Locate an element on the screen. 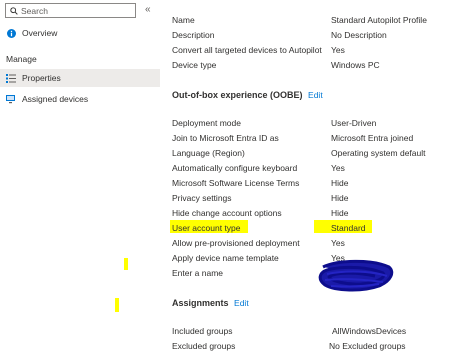  property-label: Microsoft Software License Terms is located at coordinates (236, 183).